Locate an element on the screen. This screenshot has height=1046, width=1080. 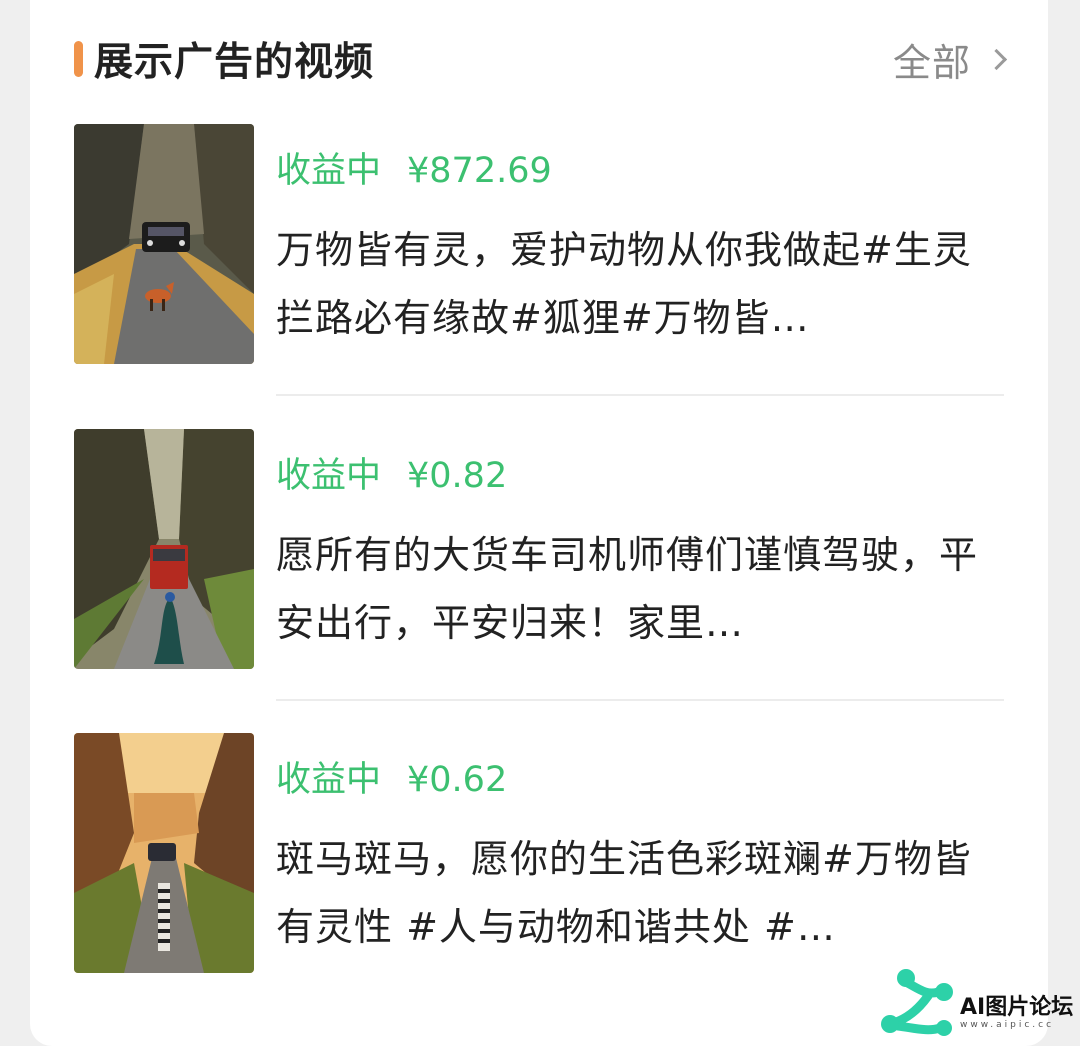
site-watermark: AI图片论坛 www.aipic.cc is located at coordinates (979, 1006).